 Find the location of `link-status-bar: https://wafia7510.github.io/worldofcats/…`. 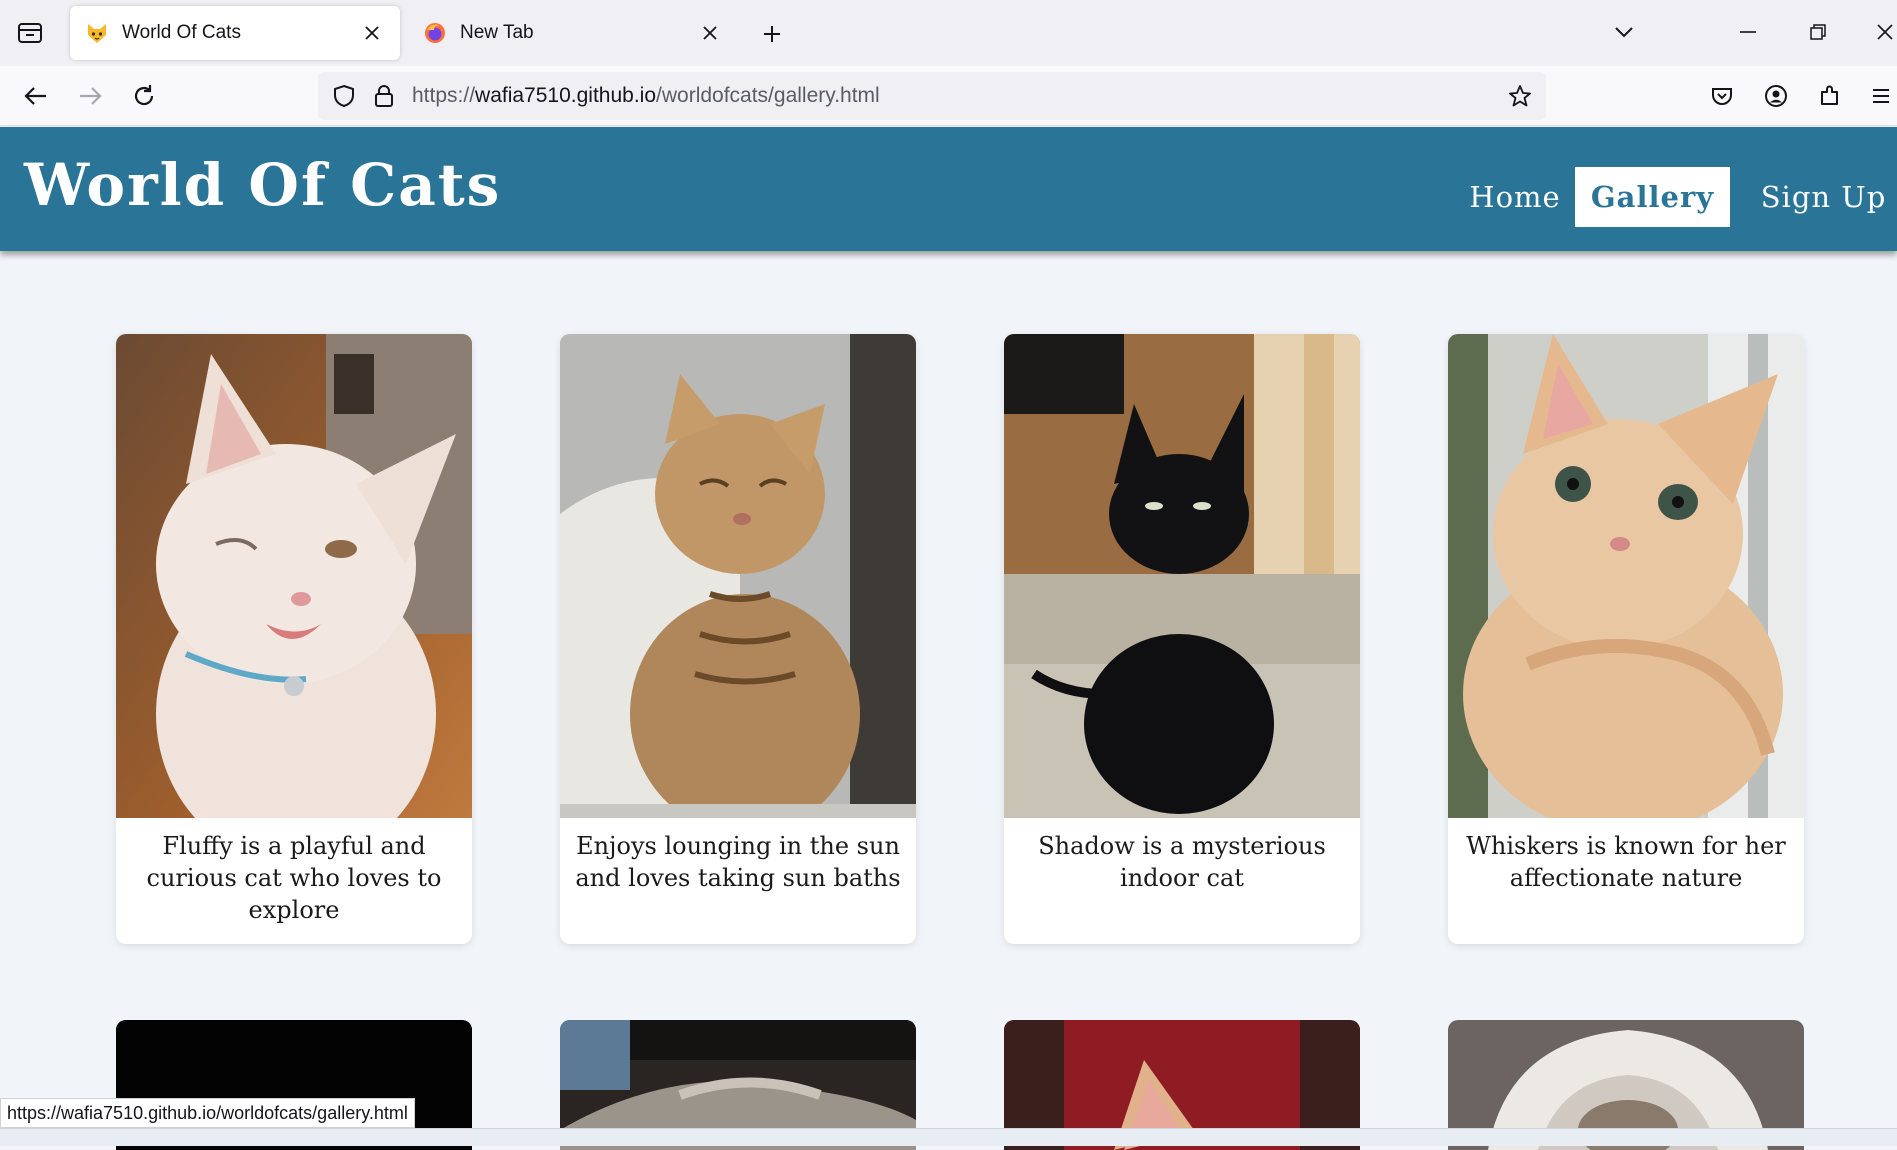

link-status-bar: https://wafia7510.github.io/worldofcats/… is located at coordinates (207, 1113).